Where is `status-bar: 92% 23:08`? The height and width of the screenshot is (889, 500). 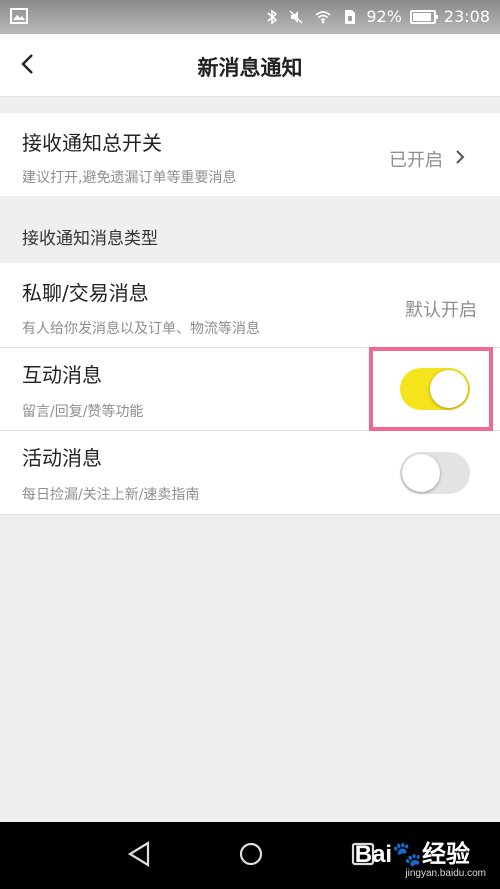
status-bar: 92% 23:08 is located at coordinates (250, 17).